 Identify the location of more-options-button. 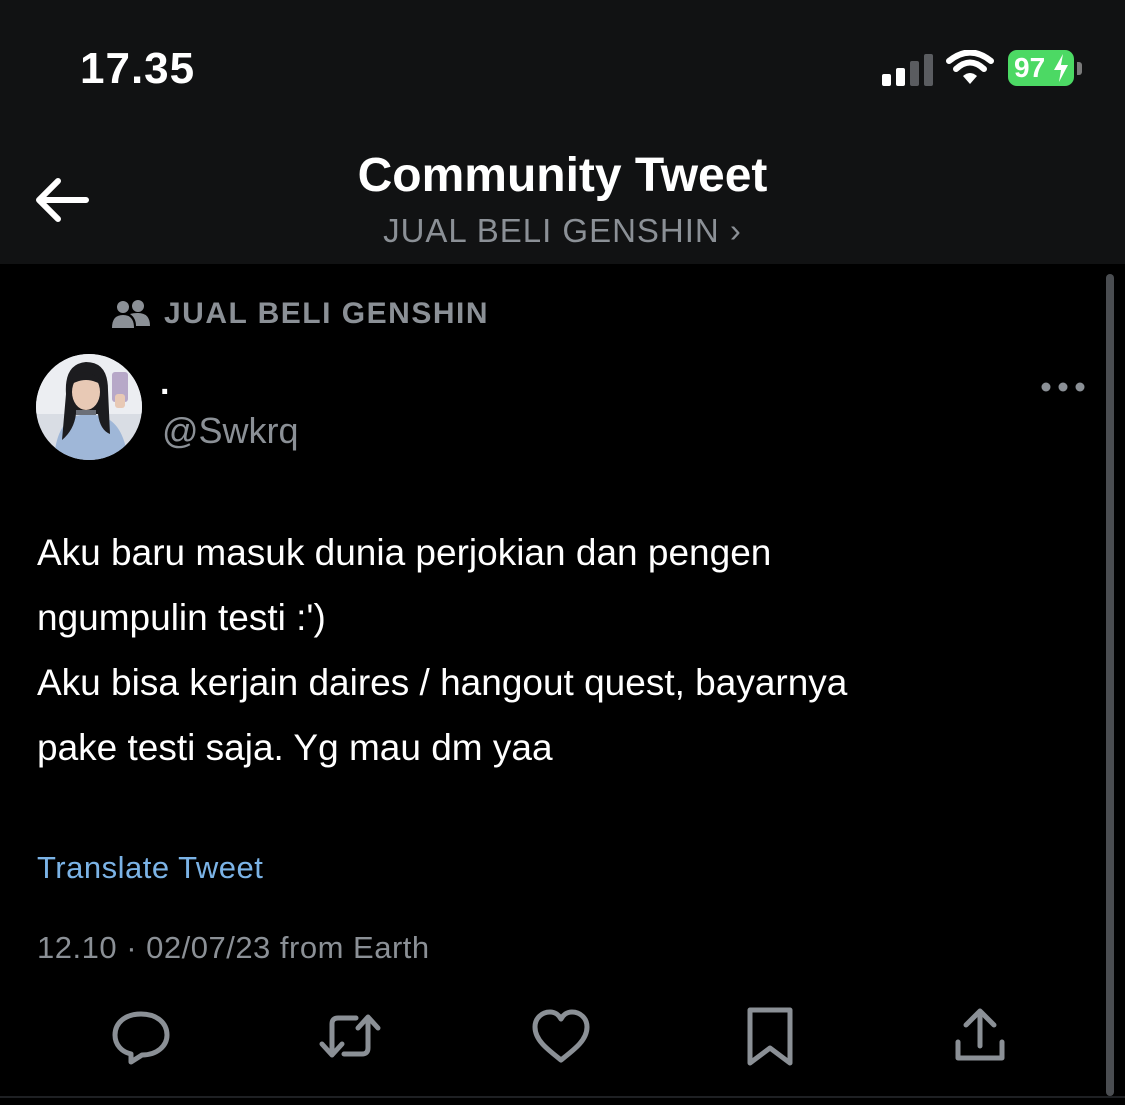
(1063, 387).